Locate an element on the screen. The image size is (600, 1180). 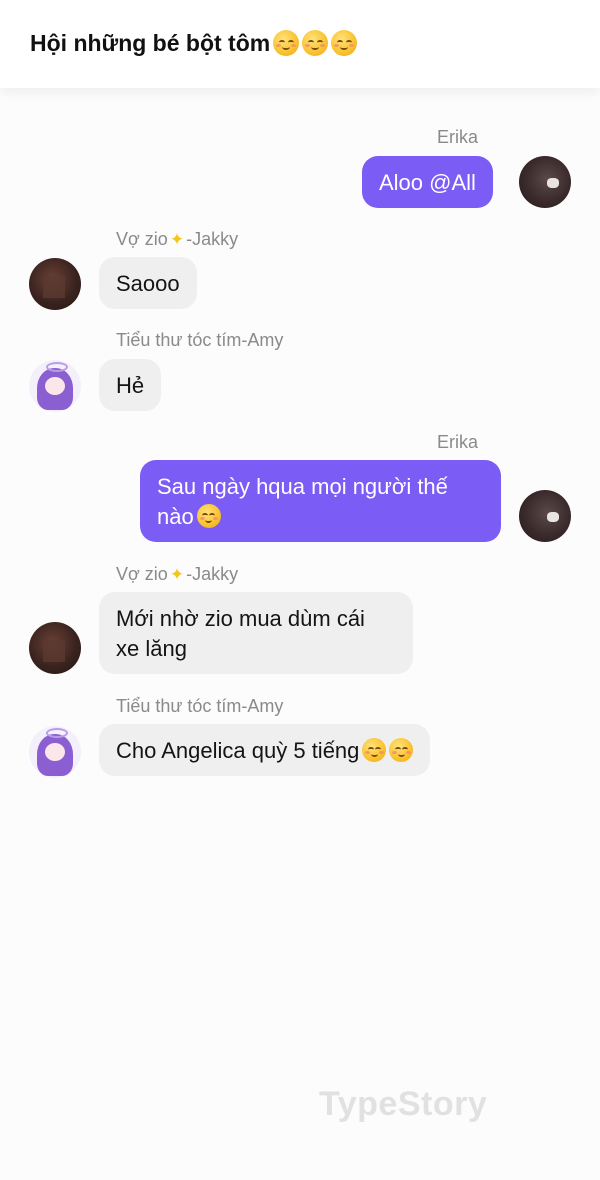
message-text-line: nào is located at coordinates (320, 517).